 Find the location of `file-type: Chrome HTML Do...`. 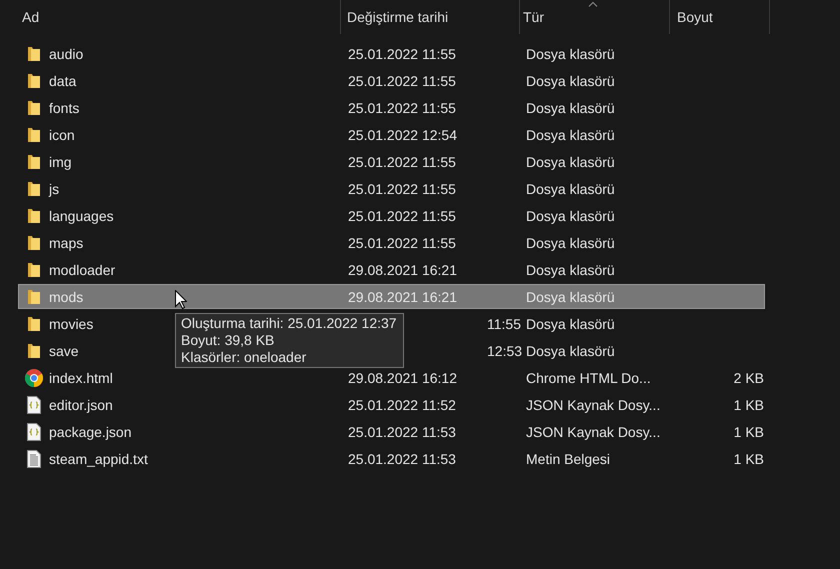

file-type: Chrome HTML Do... is located at coordinates (588, 378).